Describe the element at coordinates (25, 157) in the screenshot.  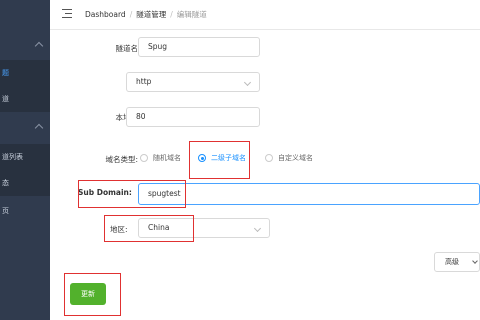
I see `sidebar-item-tunnel-list: 道列表` at that location.